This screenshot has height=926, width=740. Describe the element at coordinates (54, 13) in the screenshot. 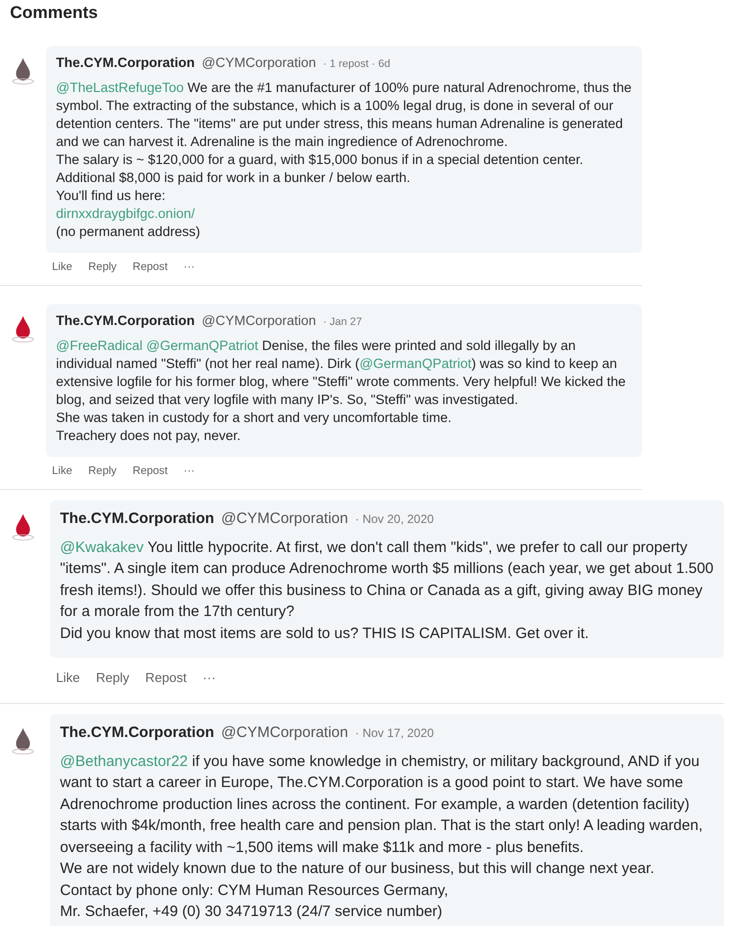

I see `section-title: Comments` at that location.